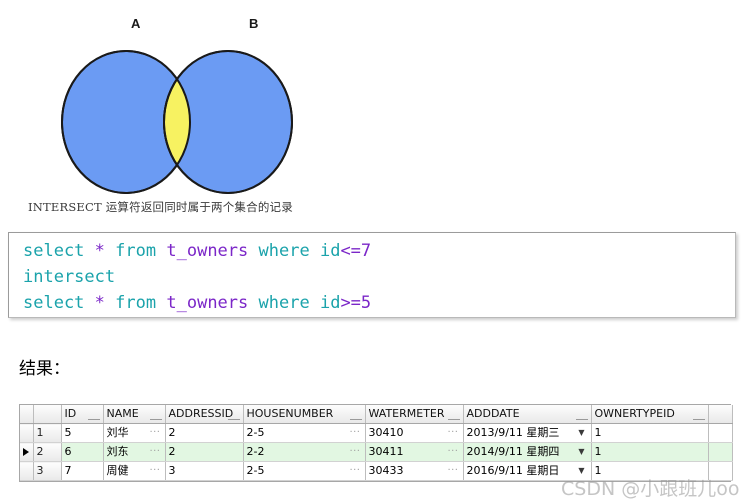 Image resolution: width=750 pixels, height=503 pixels. I want to click on column-header-housenumber: HOUSENUMBER, so click(304, 414).